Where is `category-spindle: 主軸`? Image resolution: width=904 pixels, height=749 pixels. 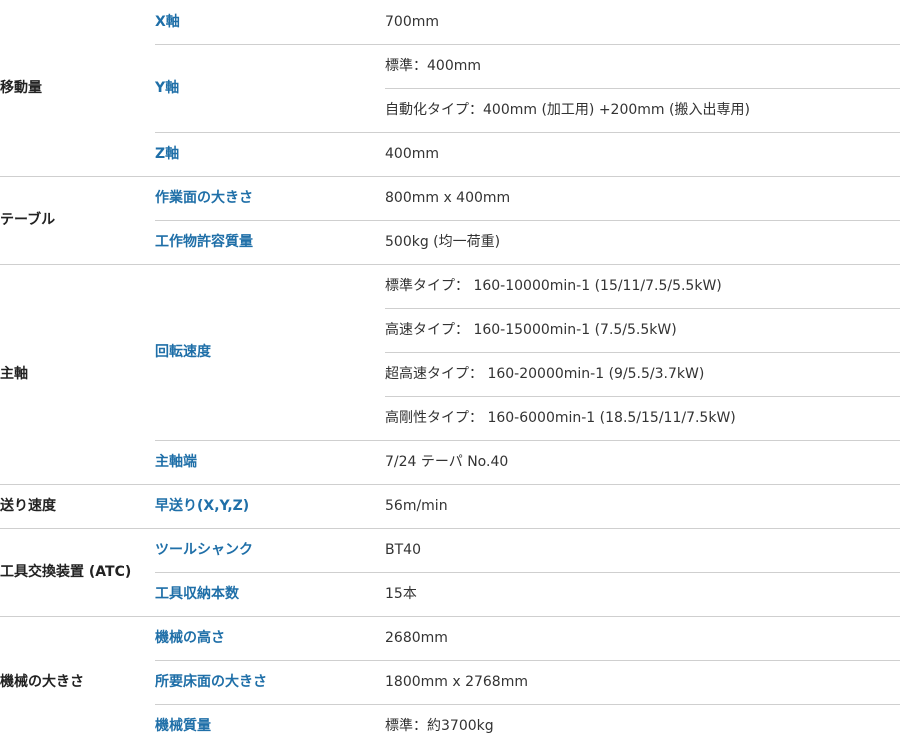 category-spindle: 主軸 is located at coordinates (77, 373).